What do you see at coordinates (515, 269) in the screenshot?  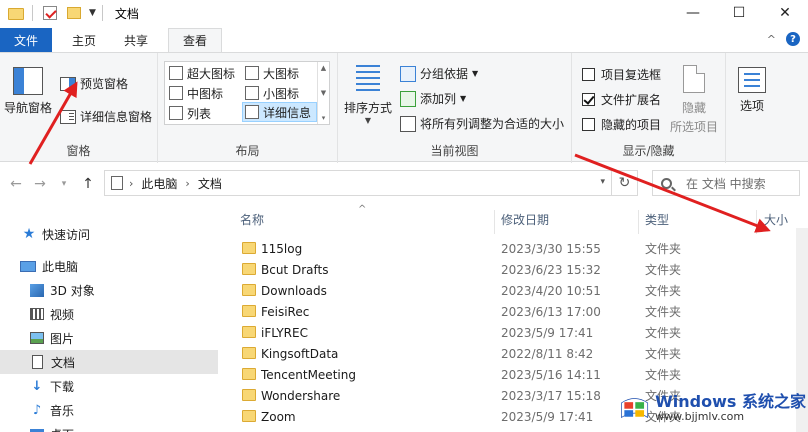 I see `table-row: Bcut Drafts 2023/6/23 15:32 文件夹` at bounding box center [515, 269].